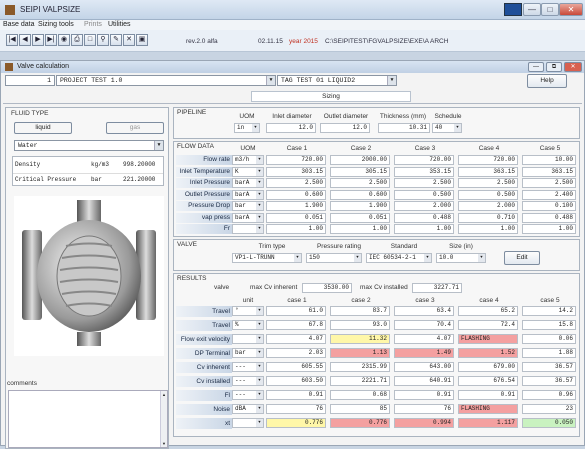 Image resolution: width=585 pixels, height=449 pixels. I want to click on edit-icon: ✎, so click(116, 40).